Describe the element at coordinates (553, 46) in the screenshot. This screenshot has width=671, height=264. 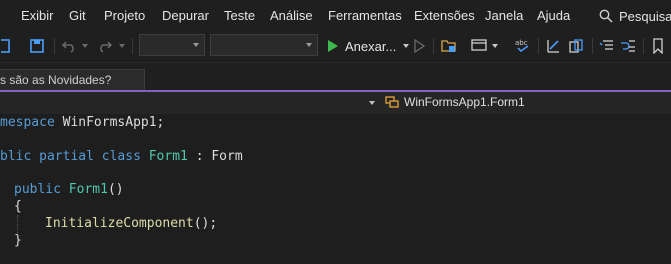
I see `toggle-breakpoint-icon` at that location.